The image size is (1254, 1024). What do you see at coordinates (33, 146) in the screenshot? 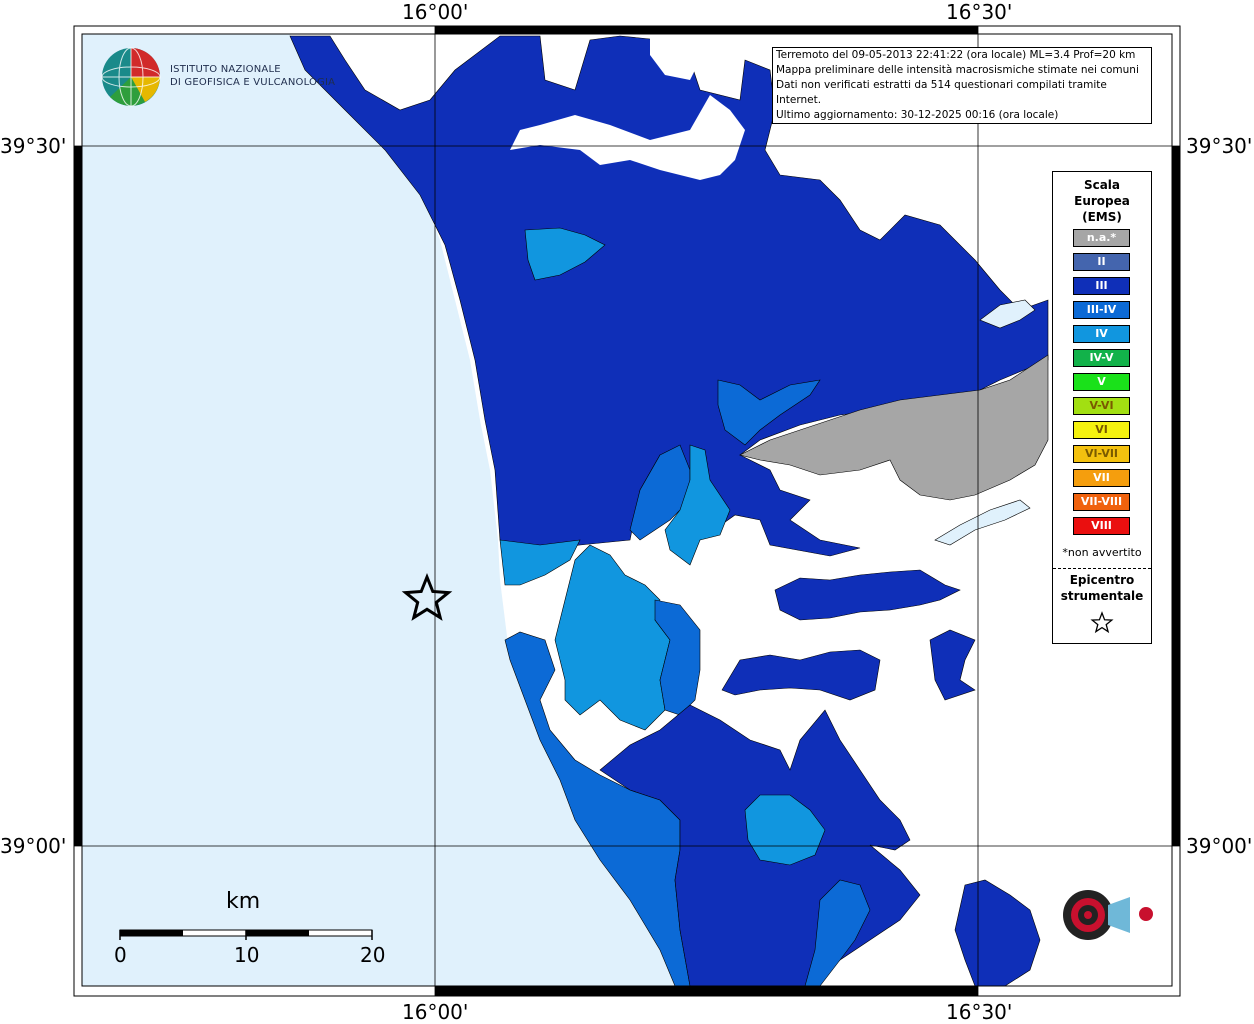
I see `lat-label-left-top: 39°30'` at bounding box center [33, 146].